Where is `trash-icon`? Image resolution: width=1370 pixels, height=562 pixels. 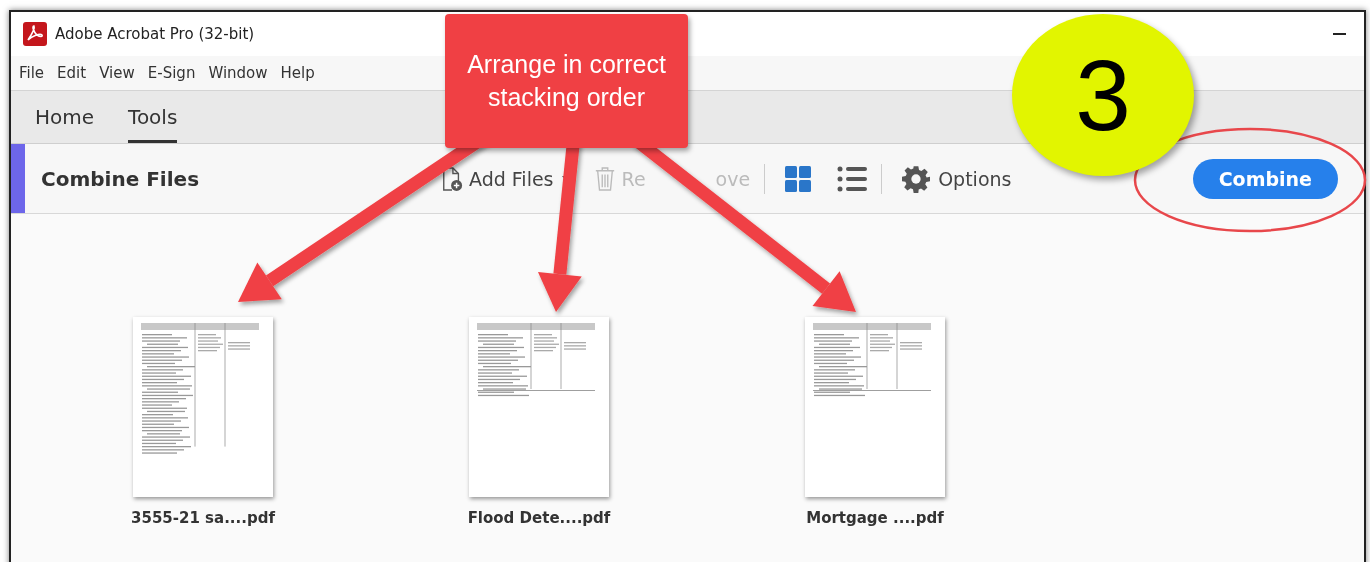 trash-icon is located at coordinates (604, 178).